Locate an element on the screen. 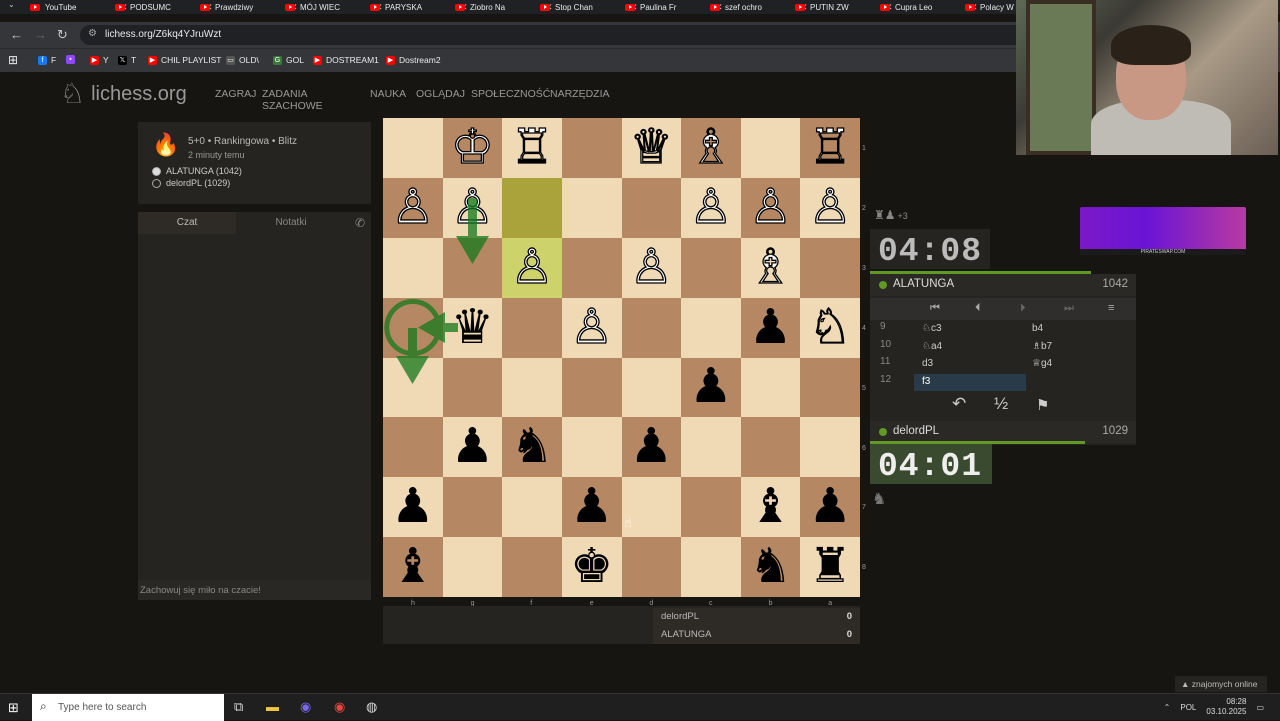 The width and height of the screenshot is (1280, 721). board-square: ♝ is located at coordinates (770, 507).